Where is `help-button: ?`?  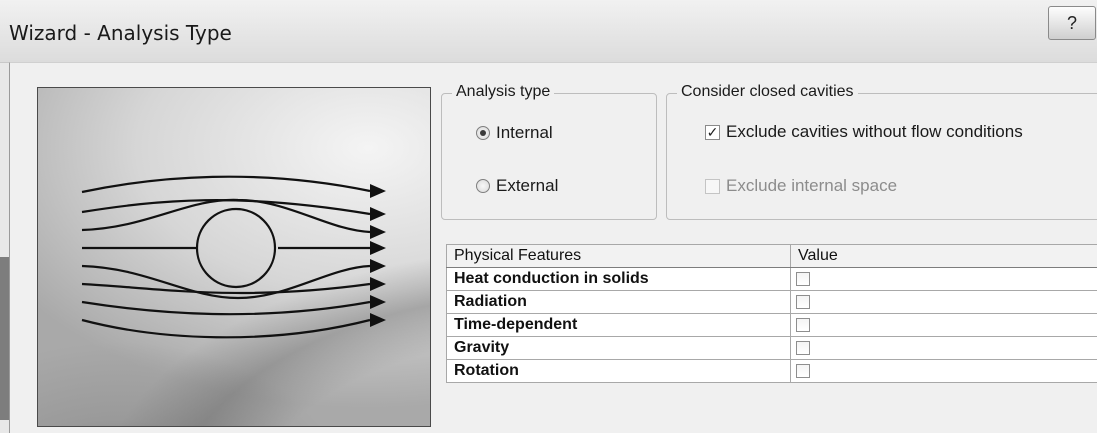 help-button: ? is located at coordinates (1072, 23).